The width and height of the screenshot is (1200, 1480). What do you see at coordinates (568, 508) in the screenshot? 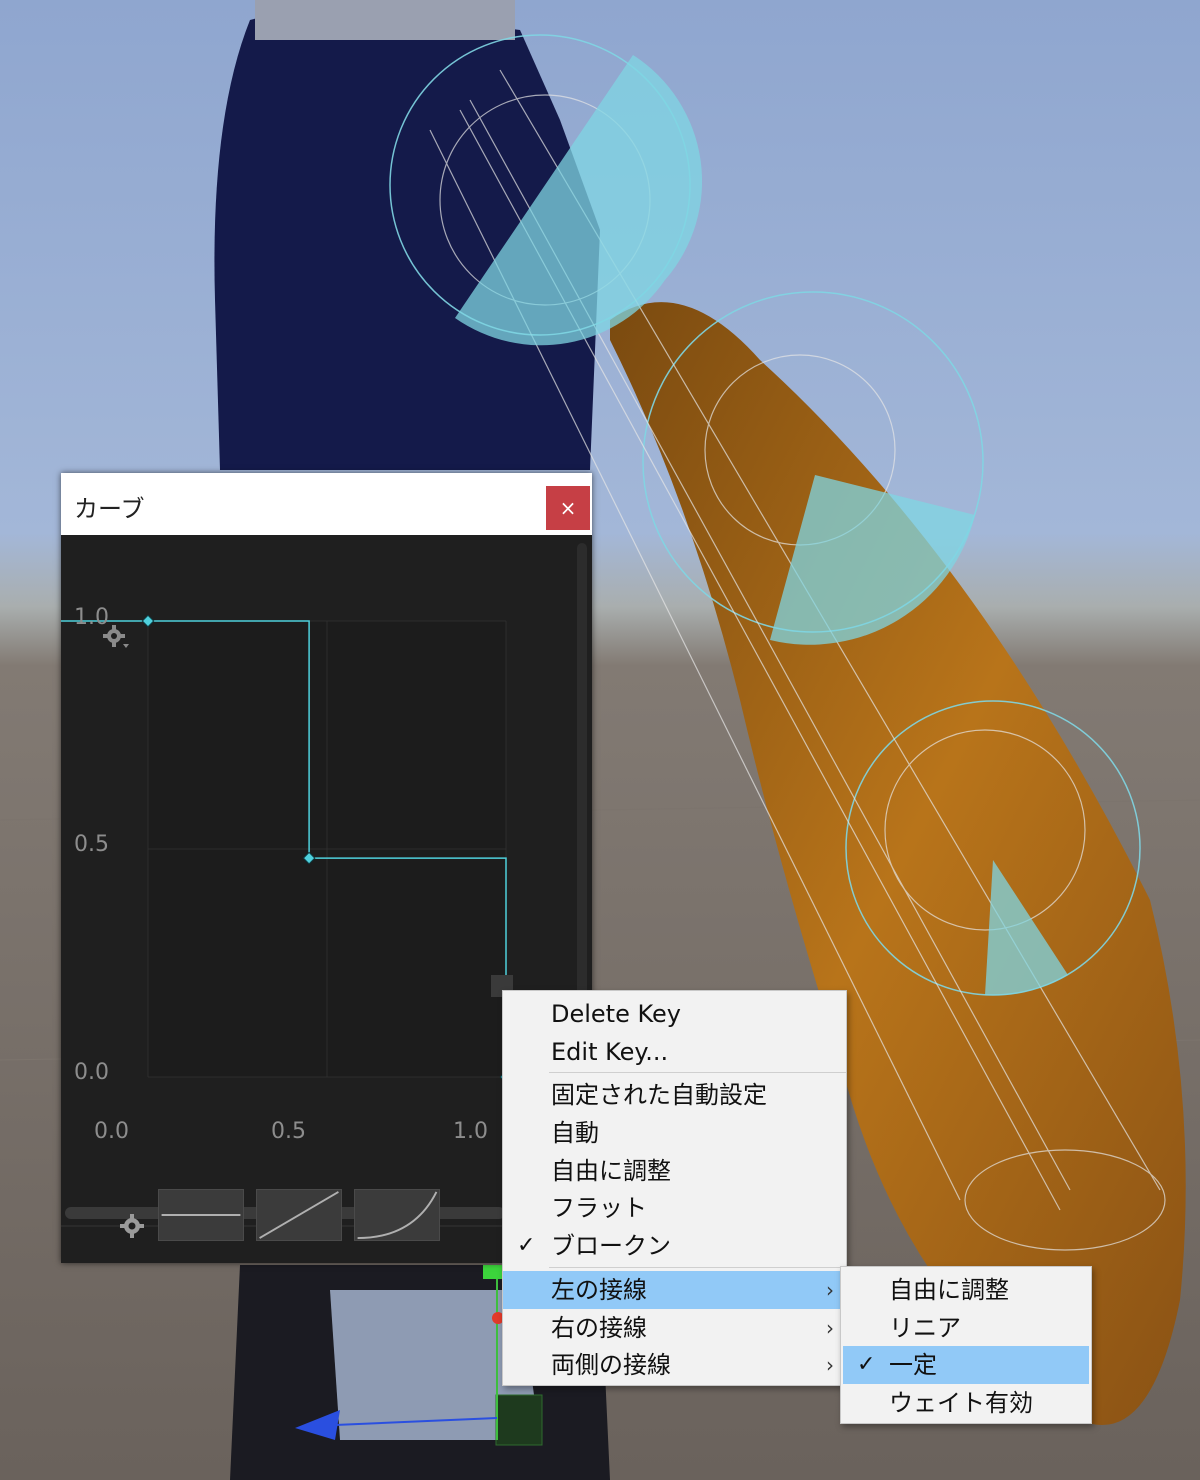
I see `close-button: ×` at bounding box center [568, 508].